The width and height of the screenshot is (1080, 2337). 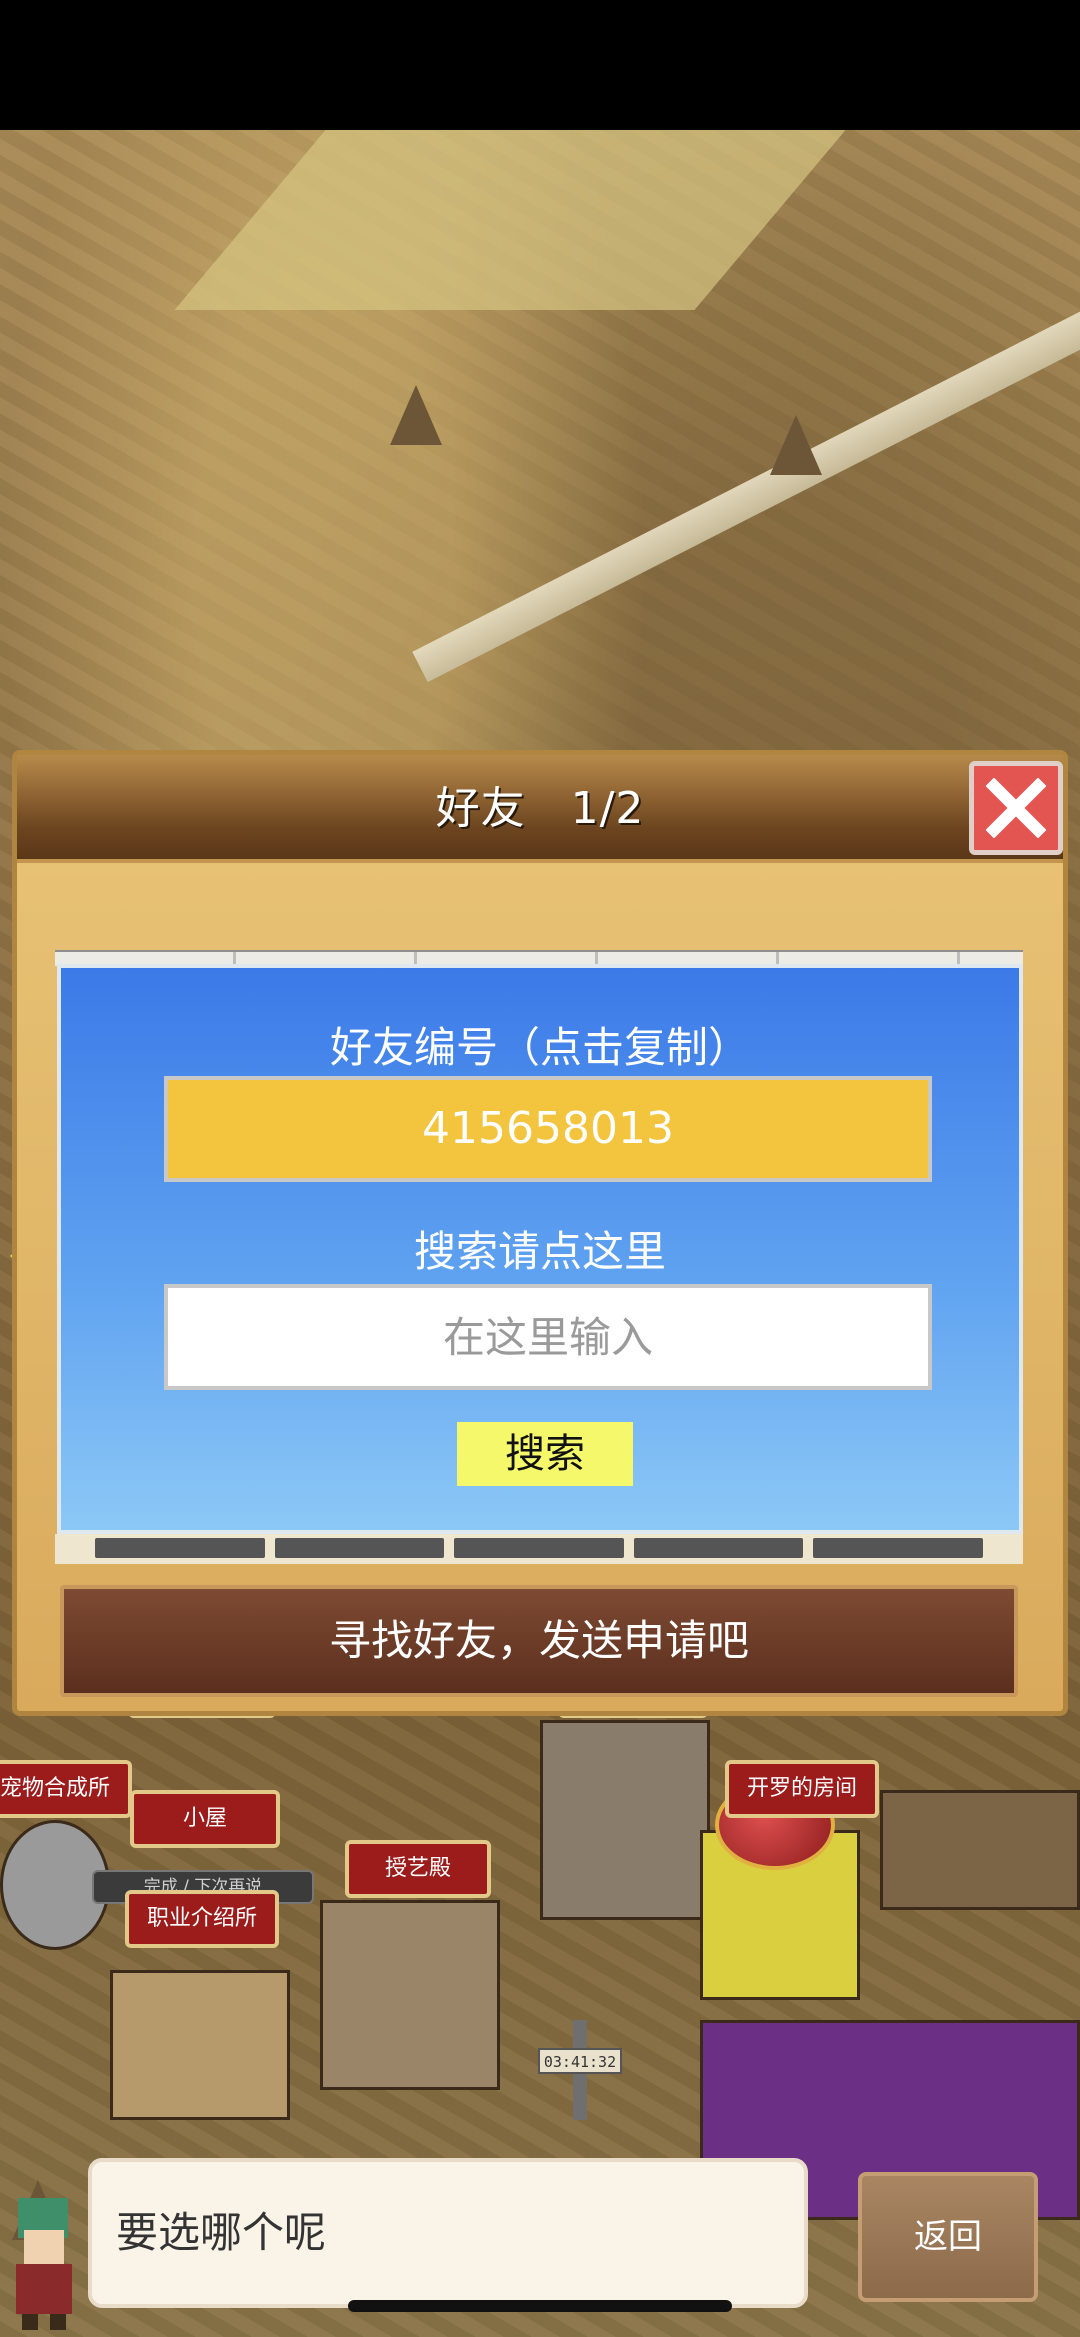 What do you see at coordinates (418, 1869) in the screenshot?
I see `facility-label-training-hall: 授艺殿` at bounding box center [418, 1869].